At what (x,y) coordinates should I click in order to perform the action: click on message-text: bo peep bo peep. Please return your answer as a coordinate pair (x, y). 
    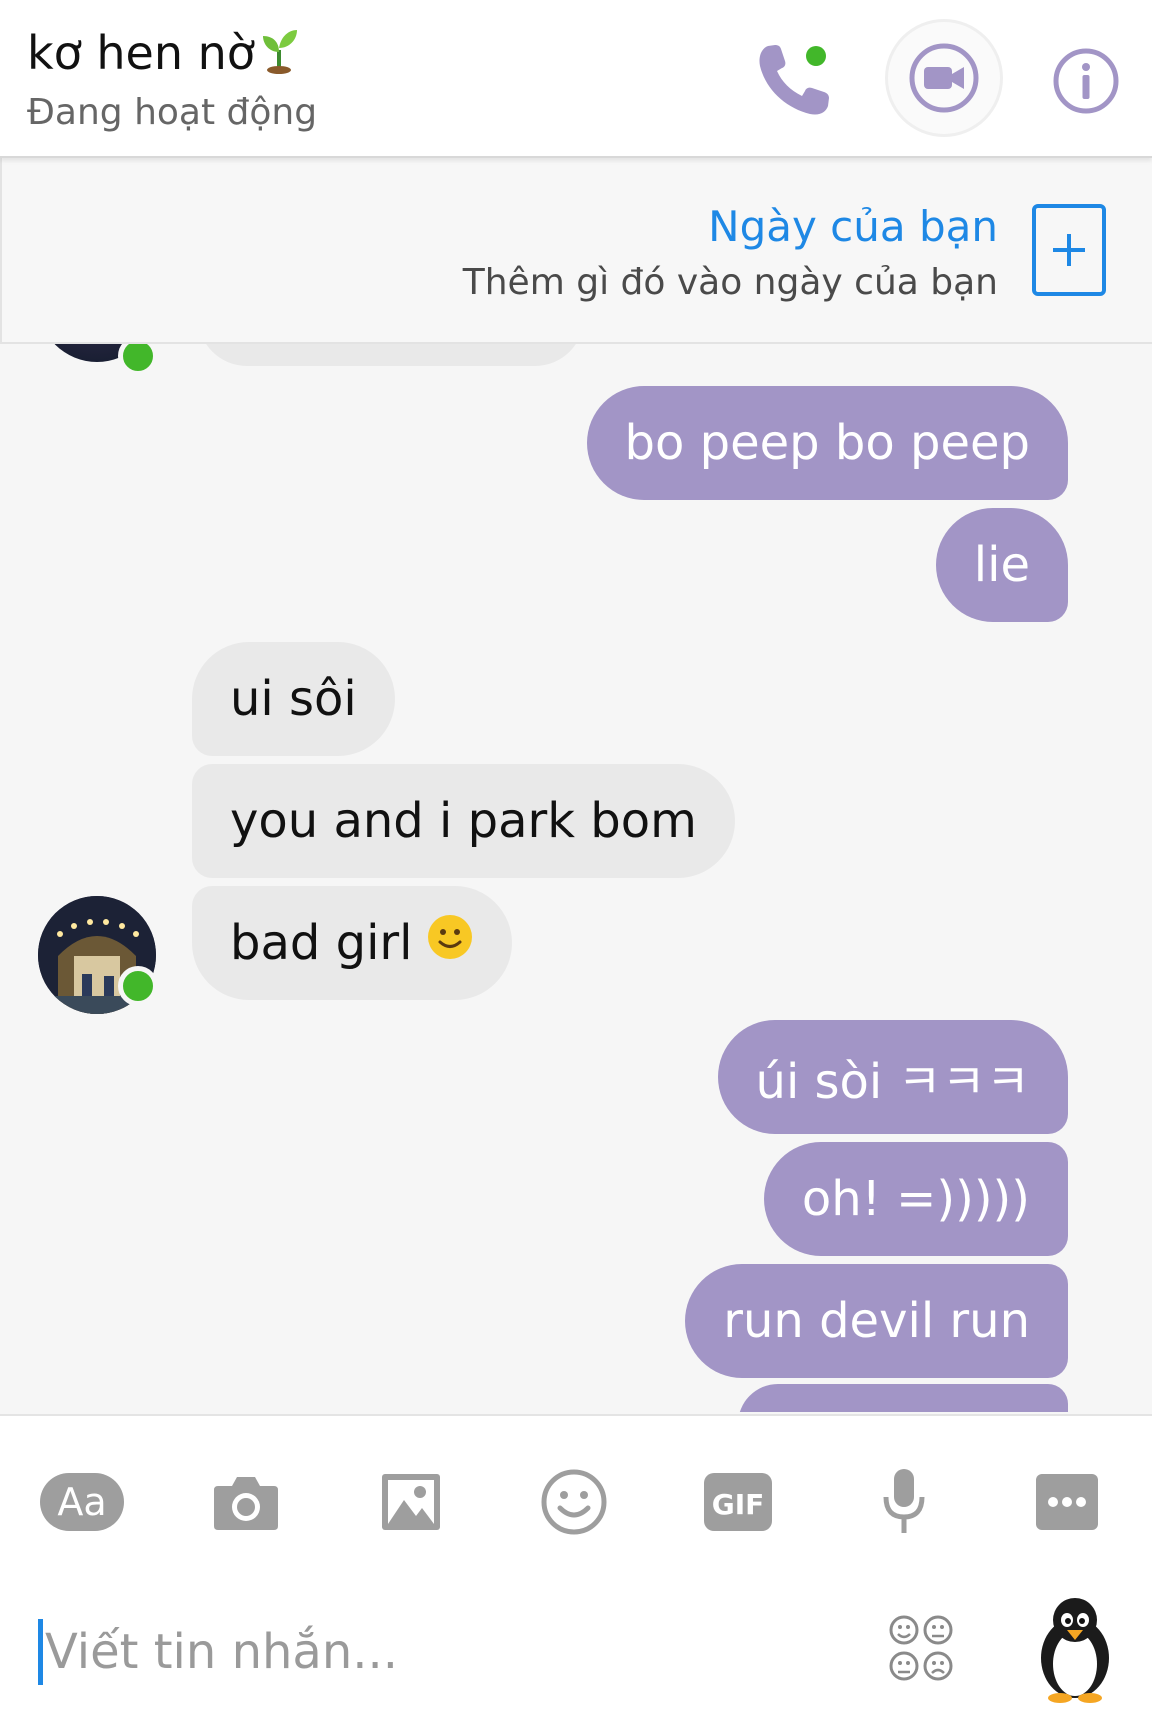
    Looking at the image, I should click on (827, 443).